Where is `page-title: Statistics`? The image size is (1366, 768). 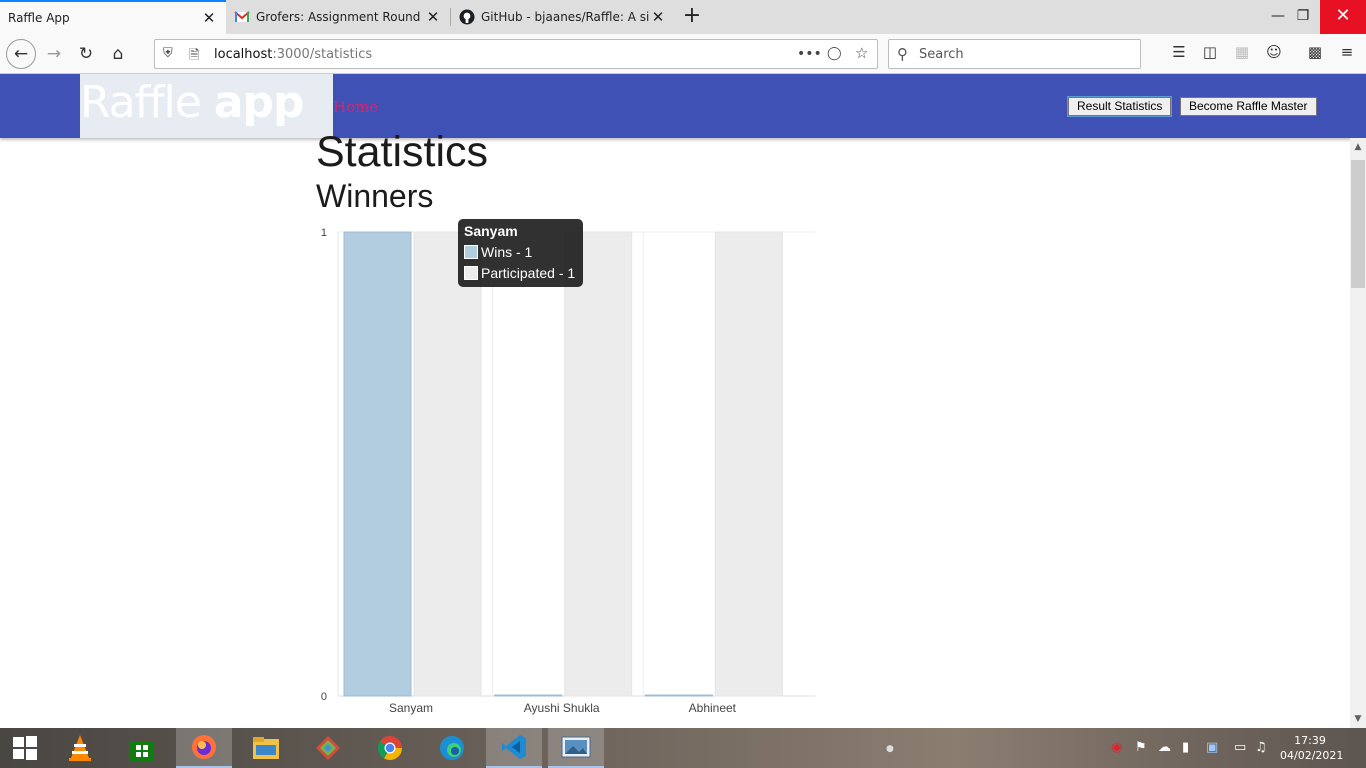 page-title: Statistics is located at coordinates (402, 152).